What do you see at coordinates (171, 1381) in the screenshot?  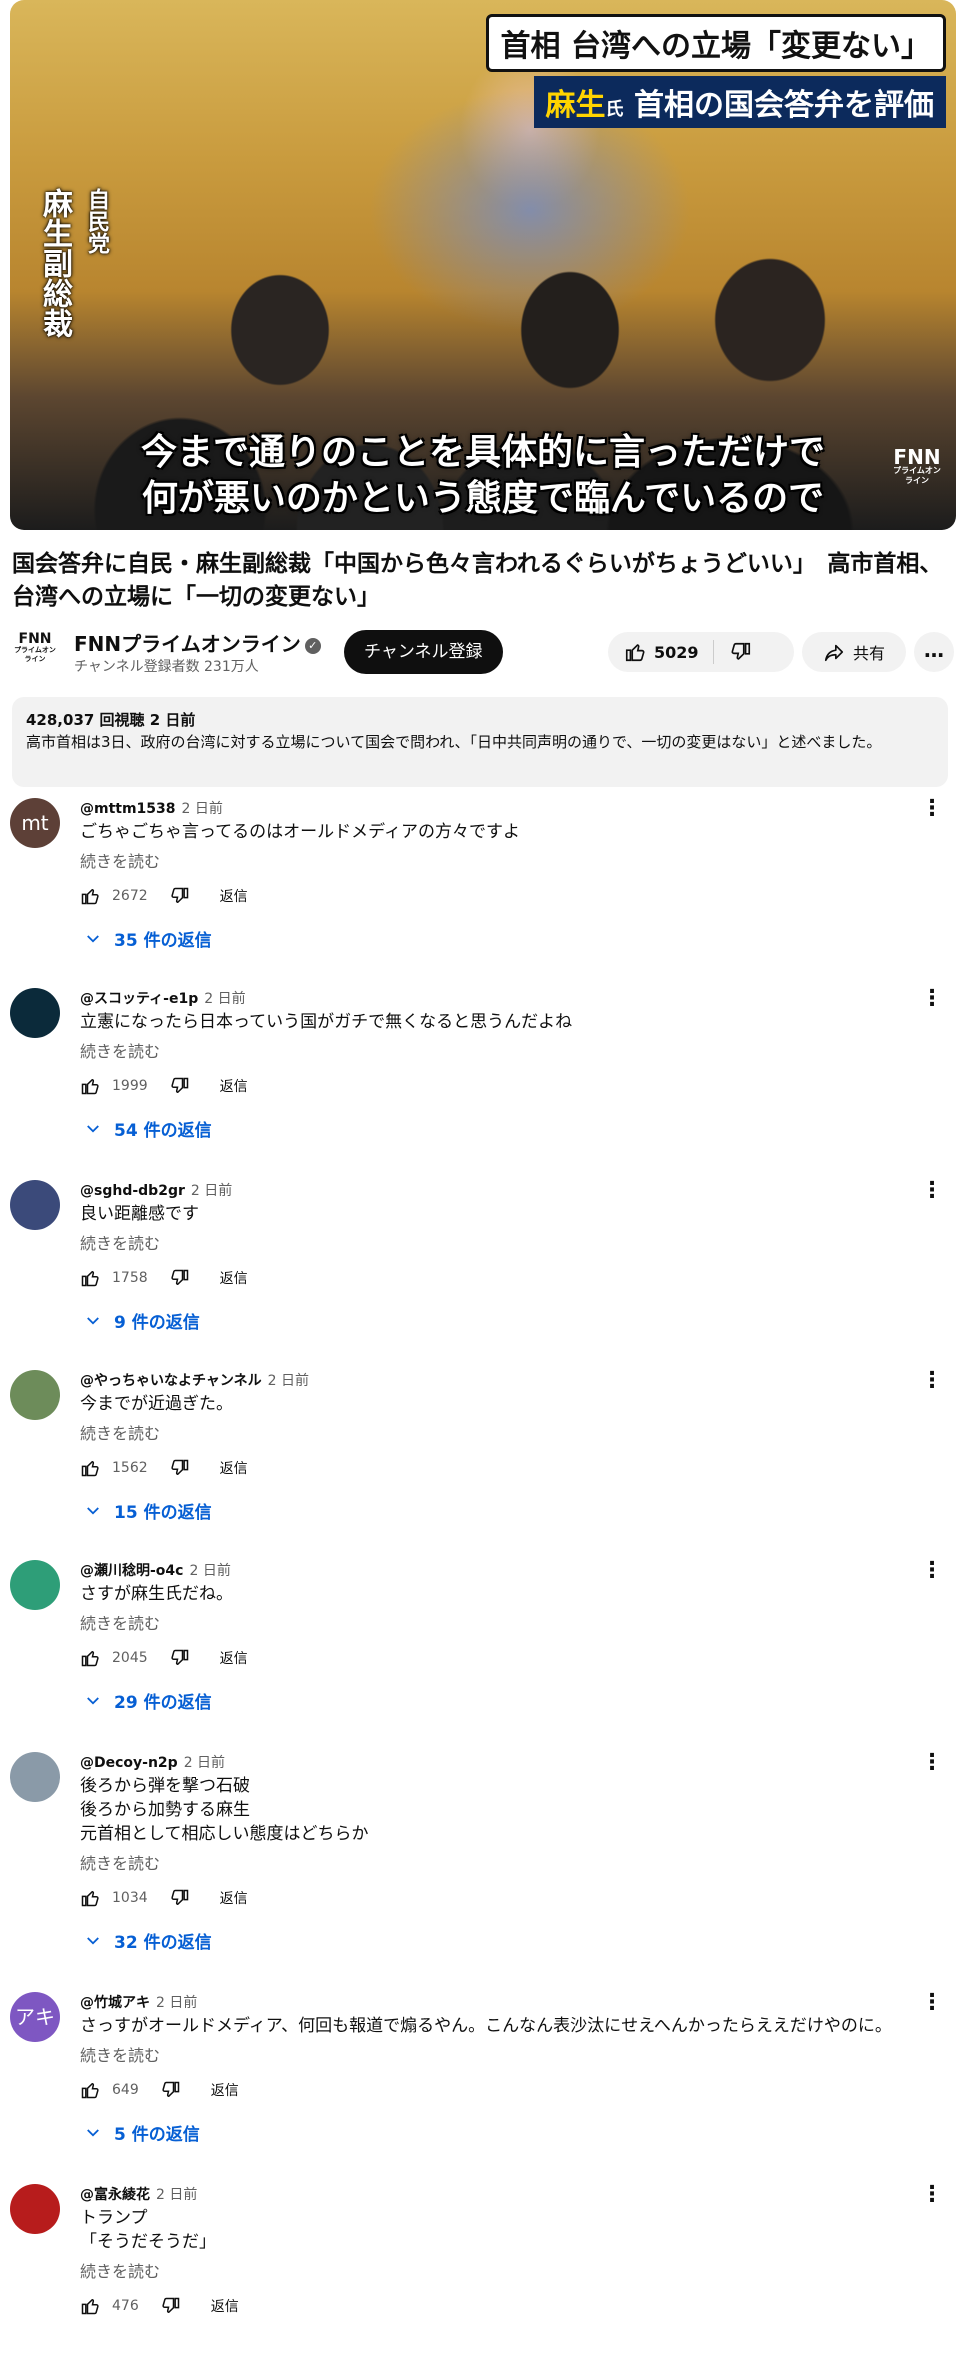 I see `comment-author: @やっちゃいなよチャンネル` at bounding box center [171, 1381].